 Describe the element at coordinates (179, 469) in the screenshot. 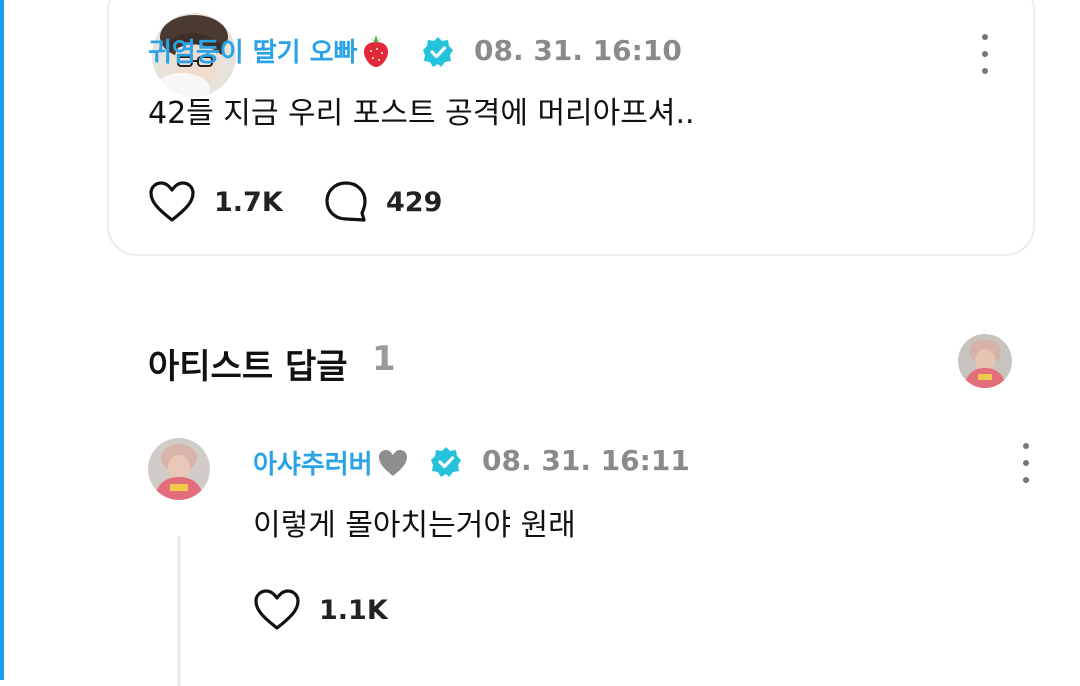

I see `reply-author-avatar` at that location.